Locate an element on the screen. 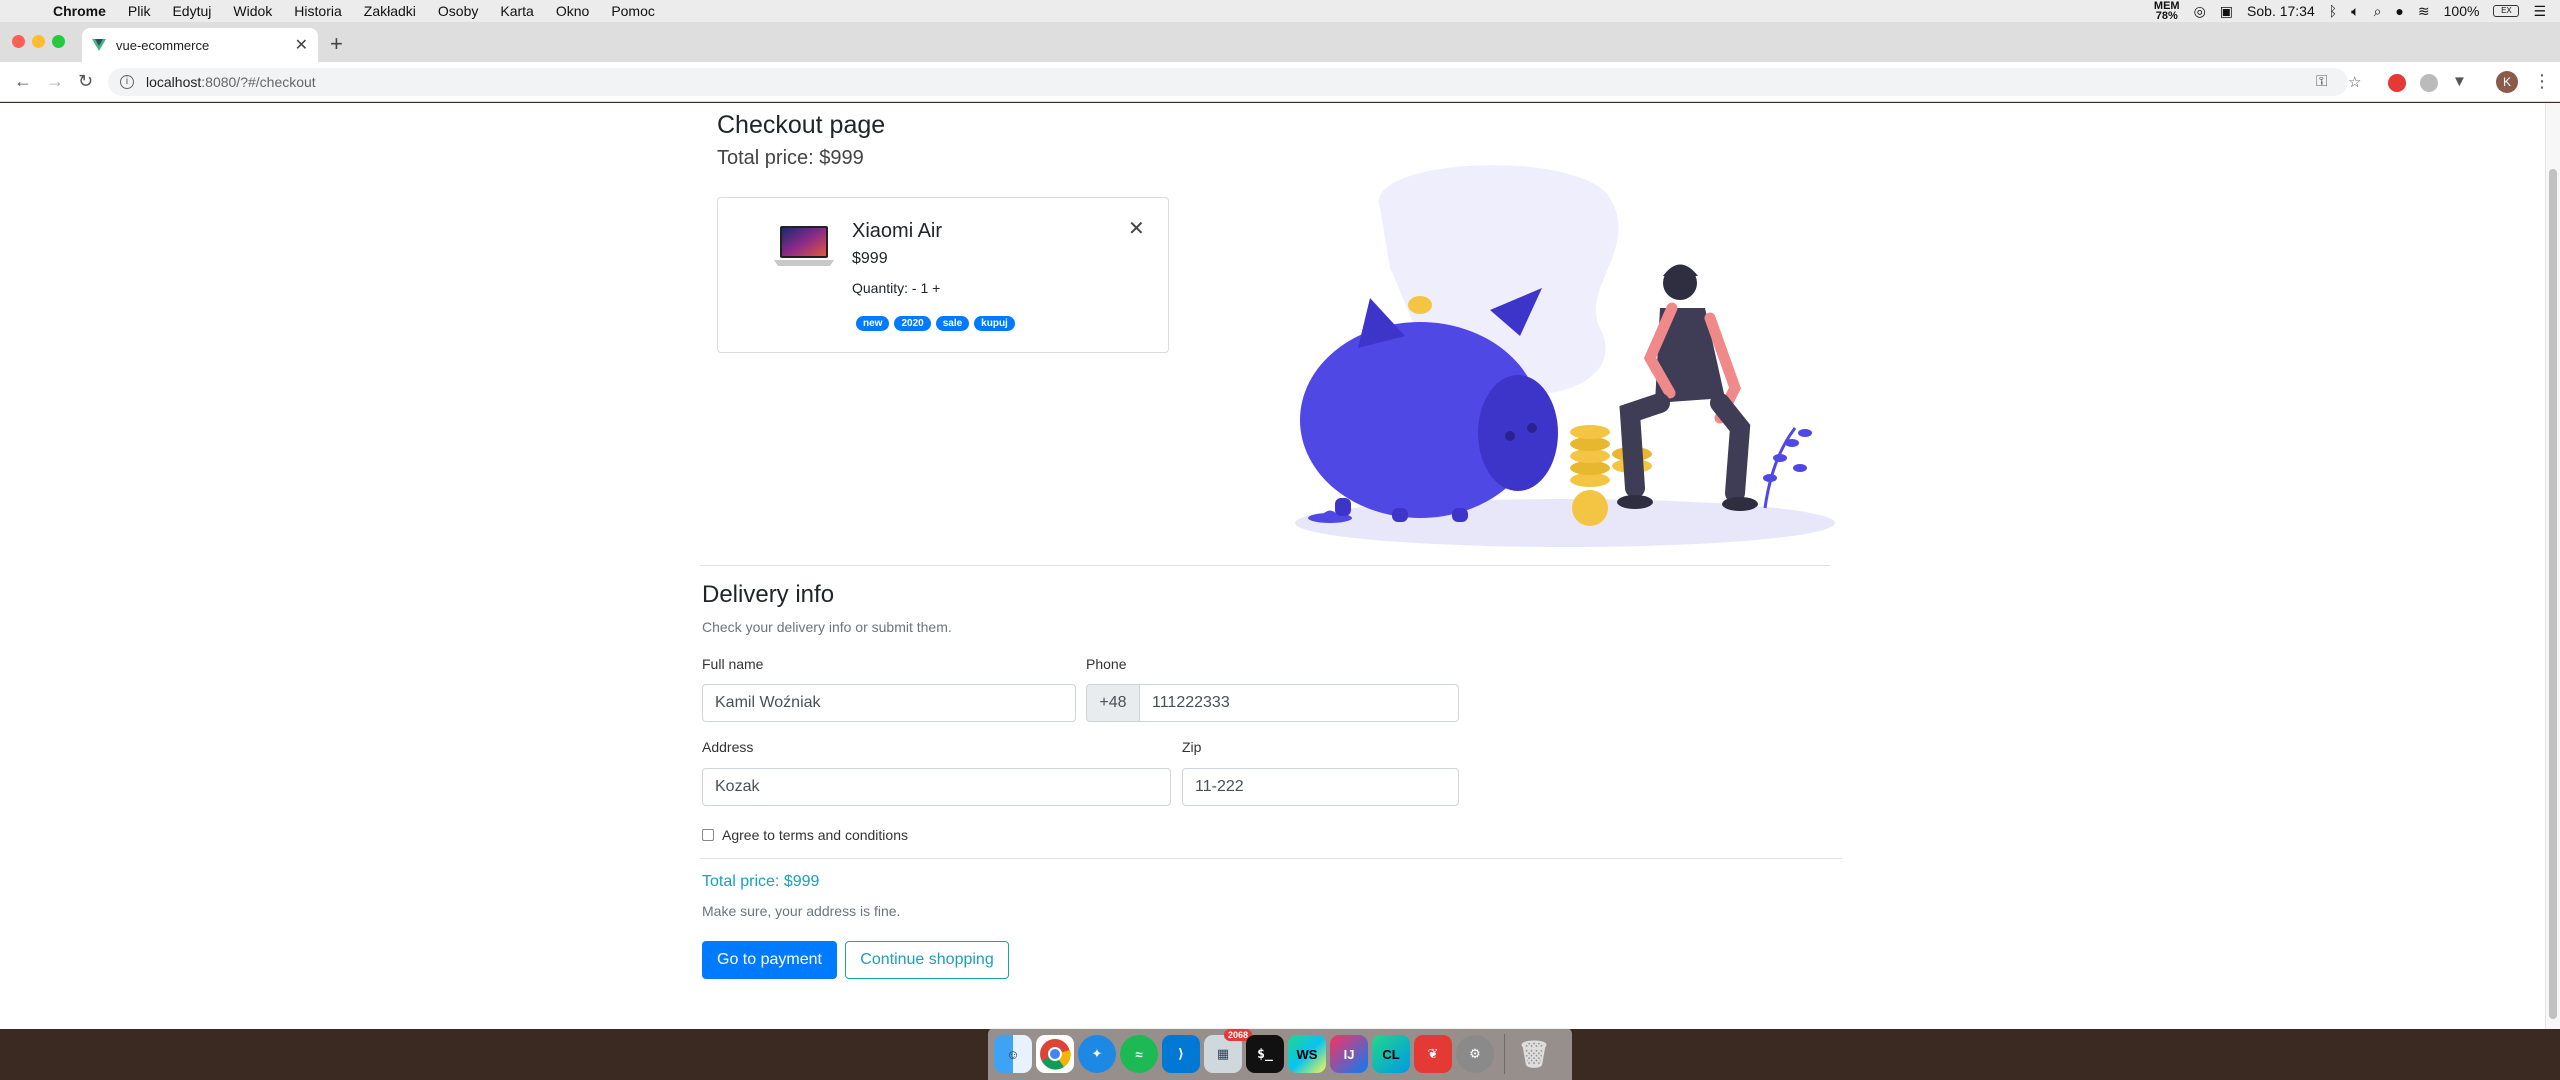 The width and height of the screenshot is (2560, 1080). new-tab-button: + is located at coordinates (336, 44).